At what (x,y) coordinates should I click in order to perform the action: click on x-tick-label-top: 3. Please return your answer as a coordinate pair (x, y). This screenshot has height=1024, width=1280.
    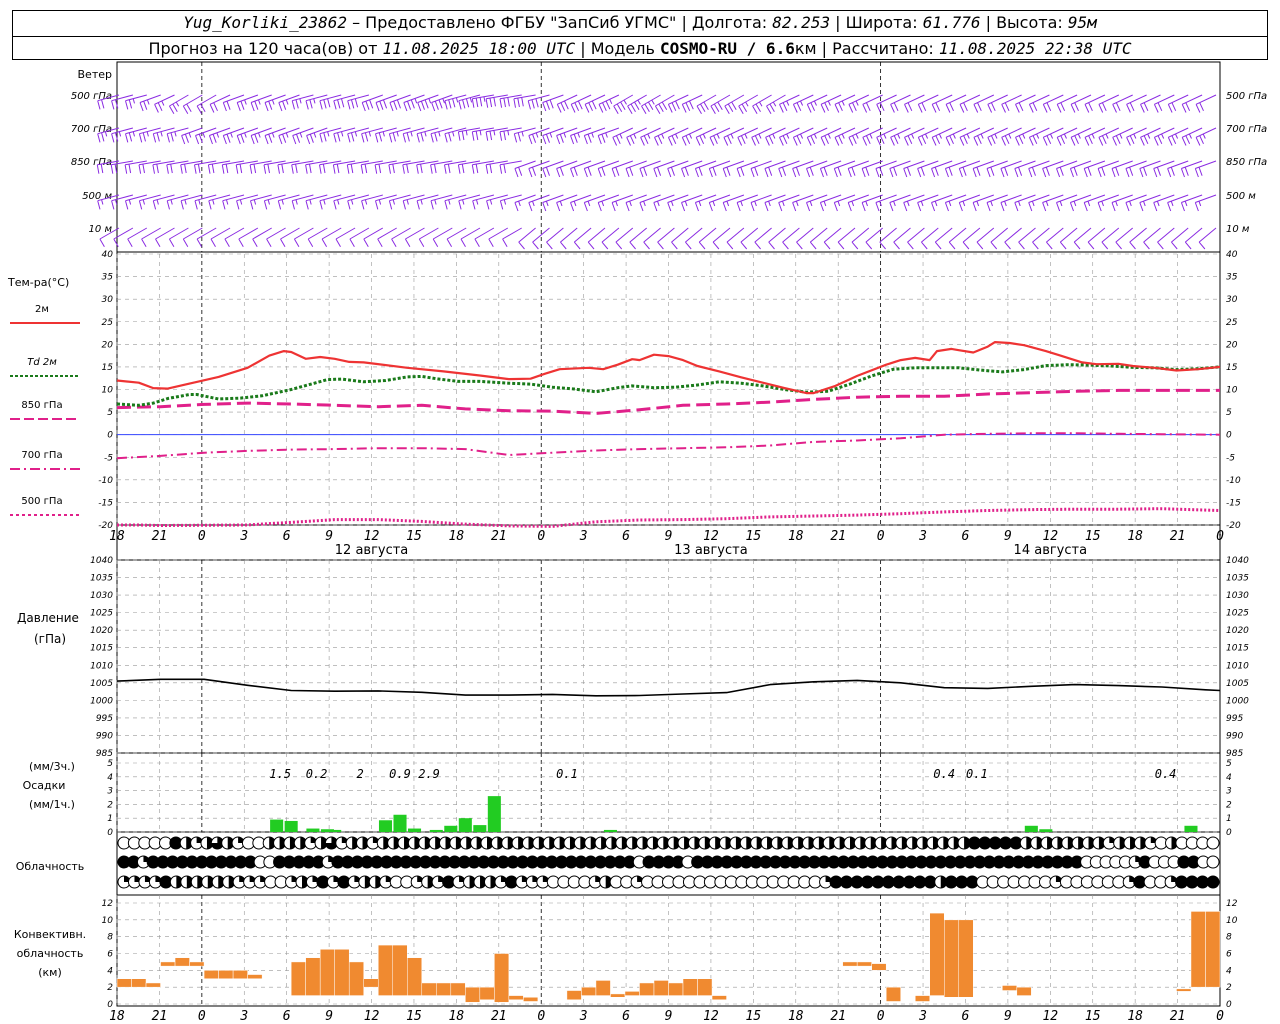
    Looking at the image, I should click on (922, 536).